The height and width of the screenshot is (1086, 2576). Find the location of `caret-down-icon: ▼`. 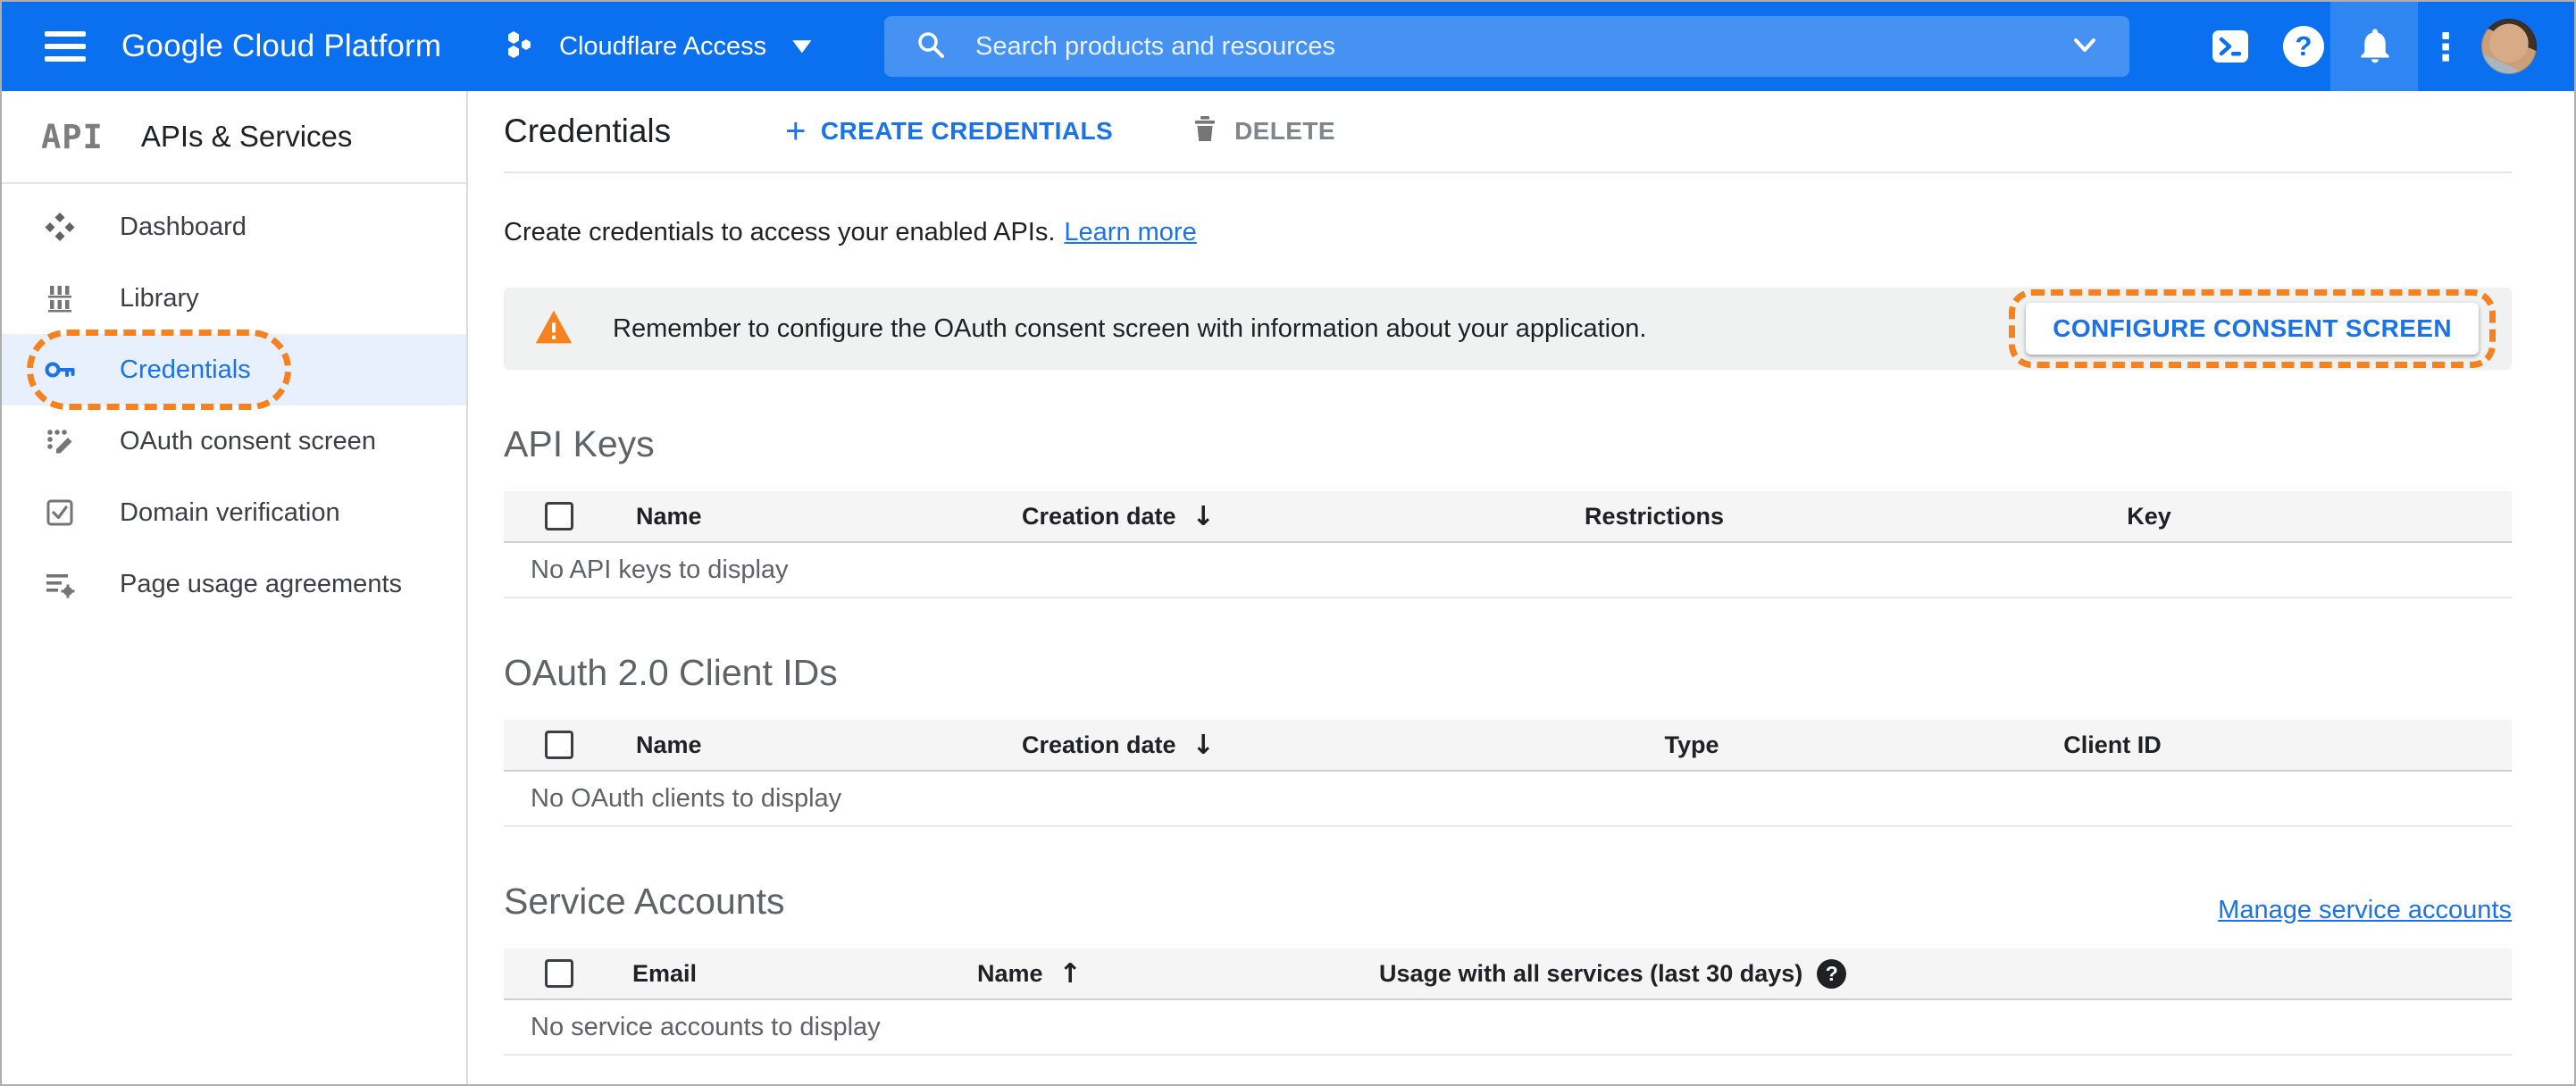

caret-down-icon: ▼ is located at coordinates (802, 46).